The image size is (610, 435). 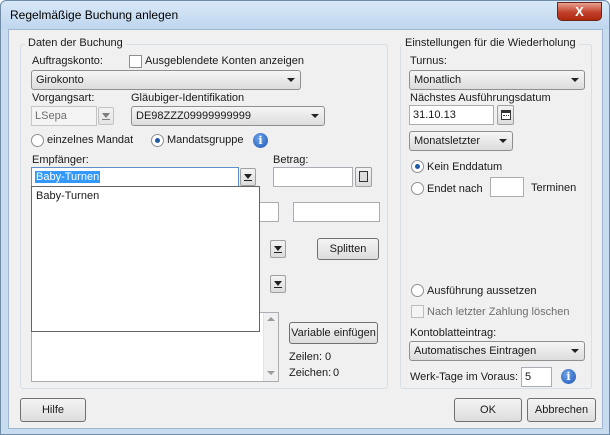 What do you see at coordinates (67, 196) in the screenshot?
I see `dropdown-item-baby-turnen: Baby-Turnen` at bounding box center [67, 196].